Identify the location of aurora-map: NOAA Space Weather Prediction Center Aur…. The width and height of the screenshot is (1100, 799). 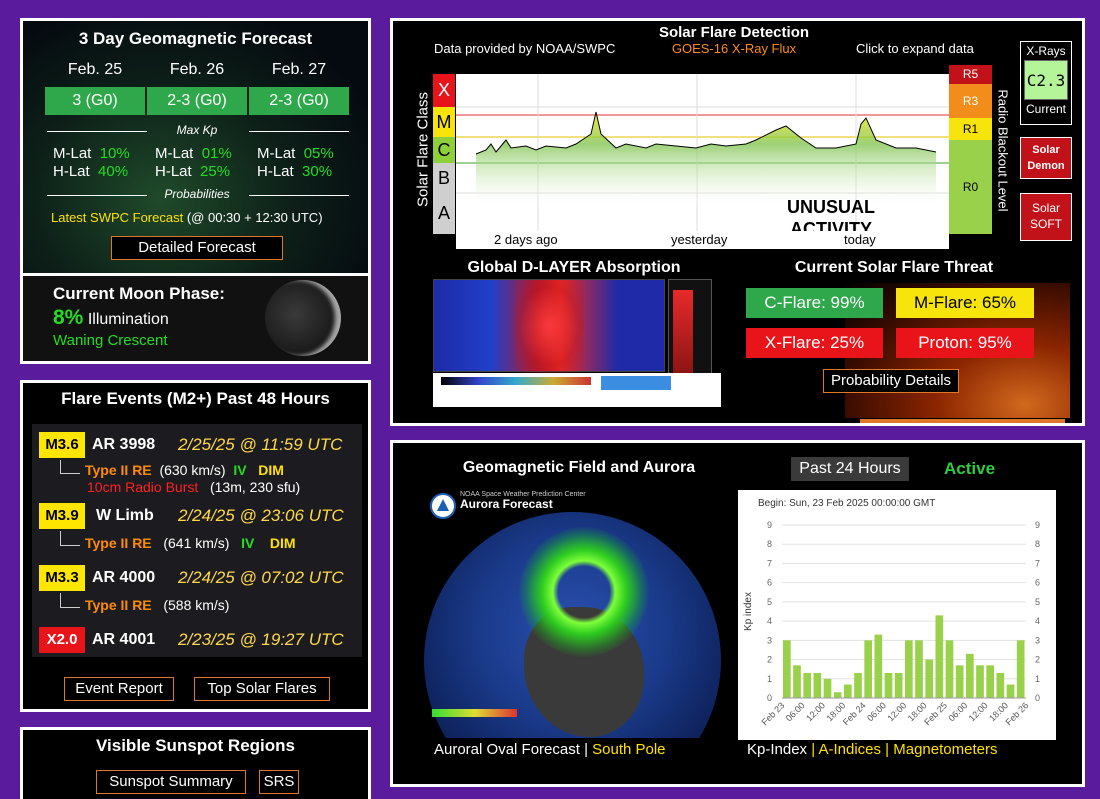
(572, 612).